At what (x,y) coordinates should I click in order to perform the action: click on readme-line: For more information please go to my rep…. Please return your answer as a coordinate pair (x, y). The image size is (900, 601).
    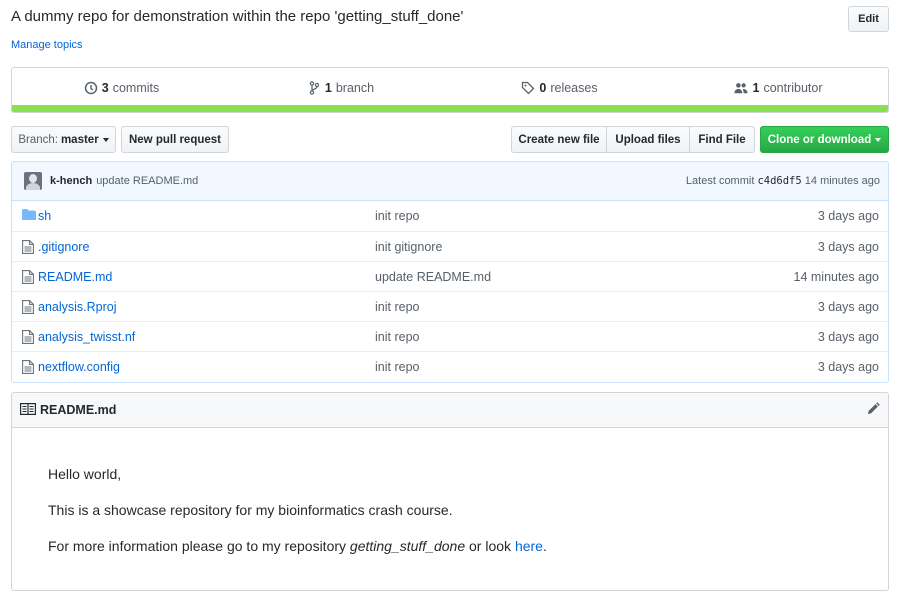
    Looking at the image, I should click on (450, 546).